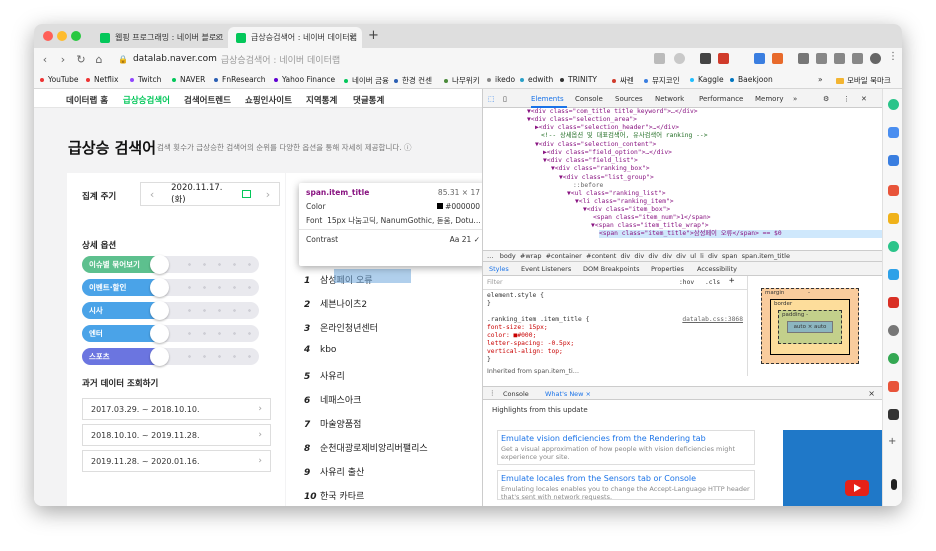  Describe the element at coordinates (246, 194) in the screenshot. I see `calendar-icon` at that location.